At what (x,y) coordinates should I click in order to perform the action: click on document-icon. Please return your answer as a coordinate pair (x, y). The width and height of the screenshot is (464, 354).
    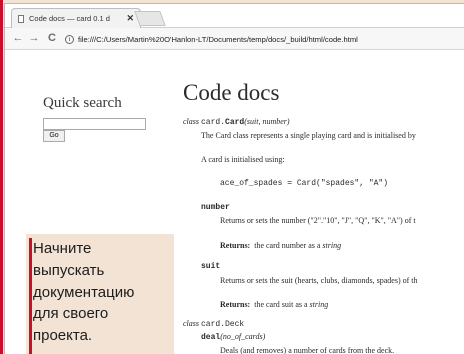
    Looking at the image, I should click on (21, 18).